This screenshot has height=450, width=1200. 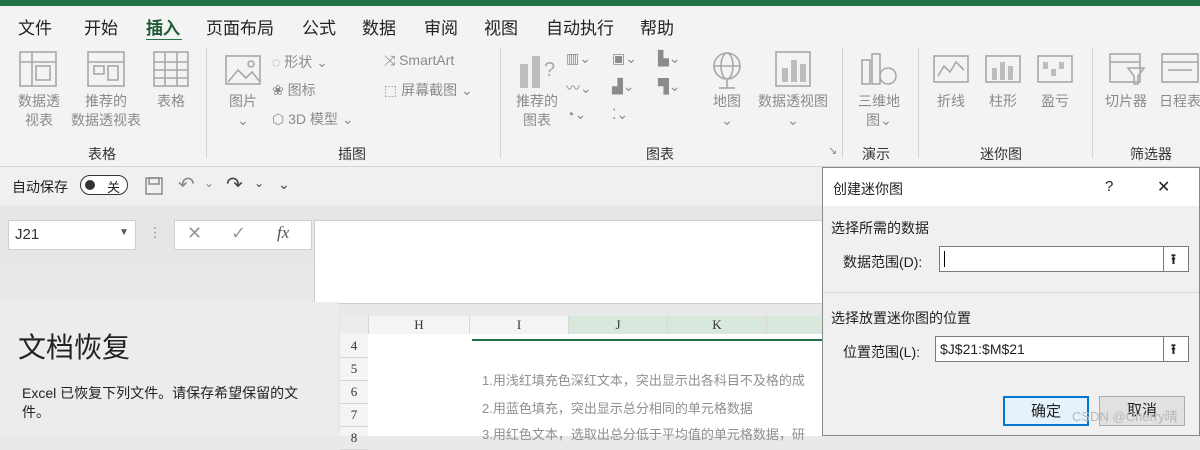 I want to click on row-header-6: 6, so click(x=354, y=392).